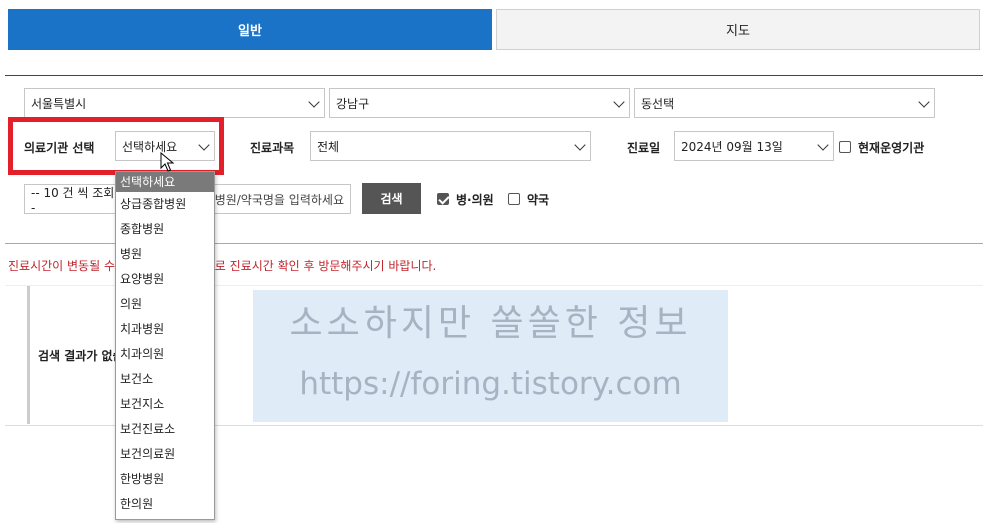 Image resolution: width=983 pixels, height=523 pixels. I want to click on clinic-label: 병·의원, so click(475, 200).